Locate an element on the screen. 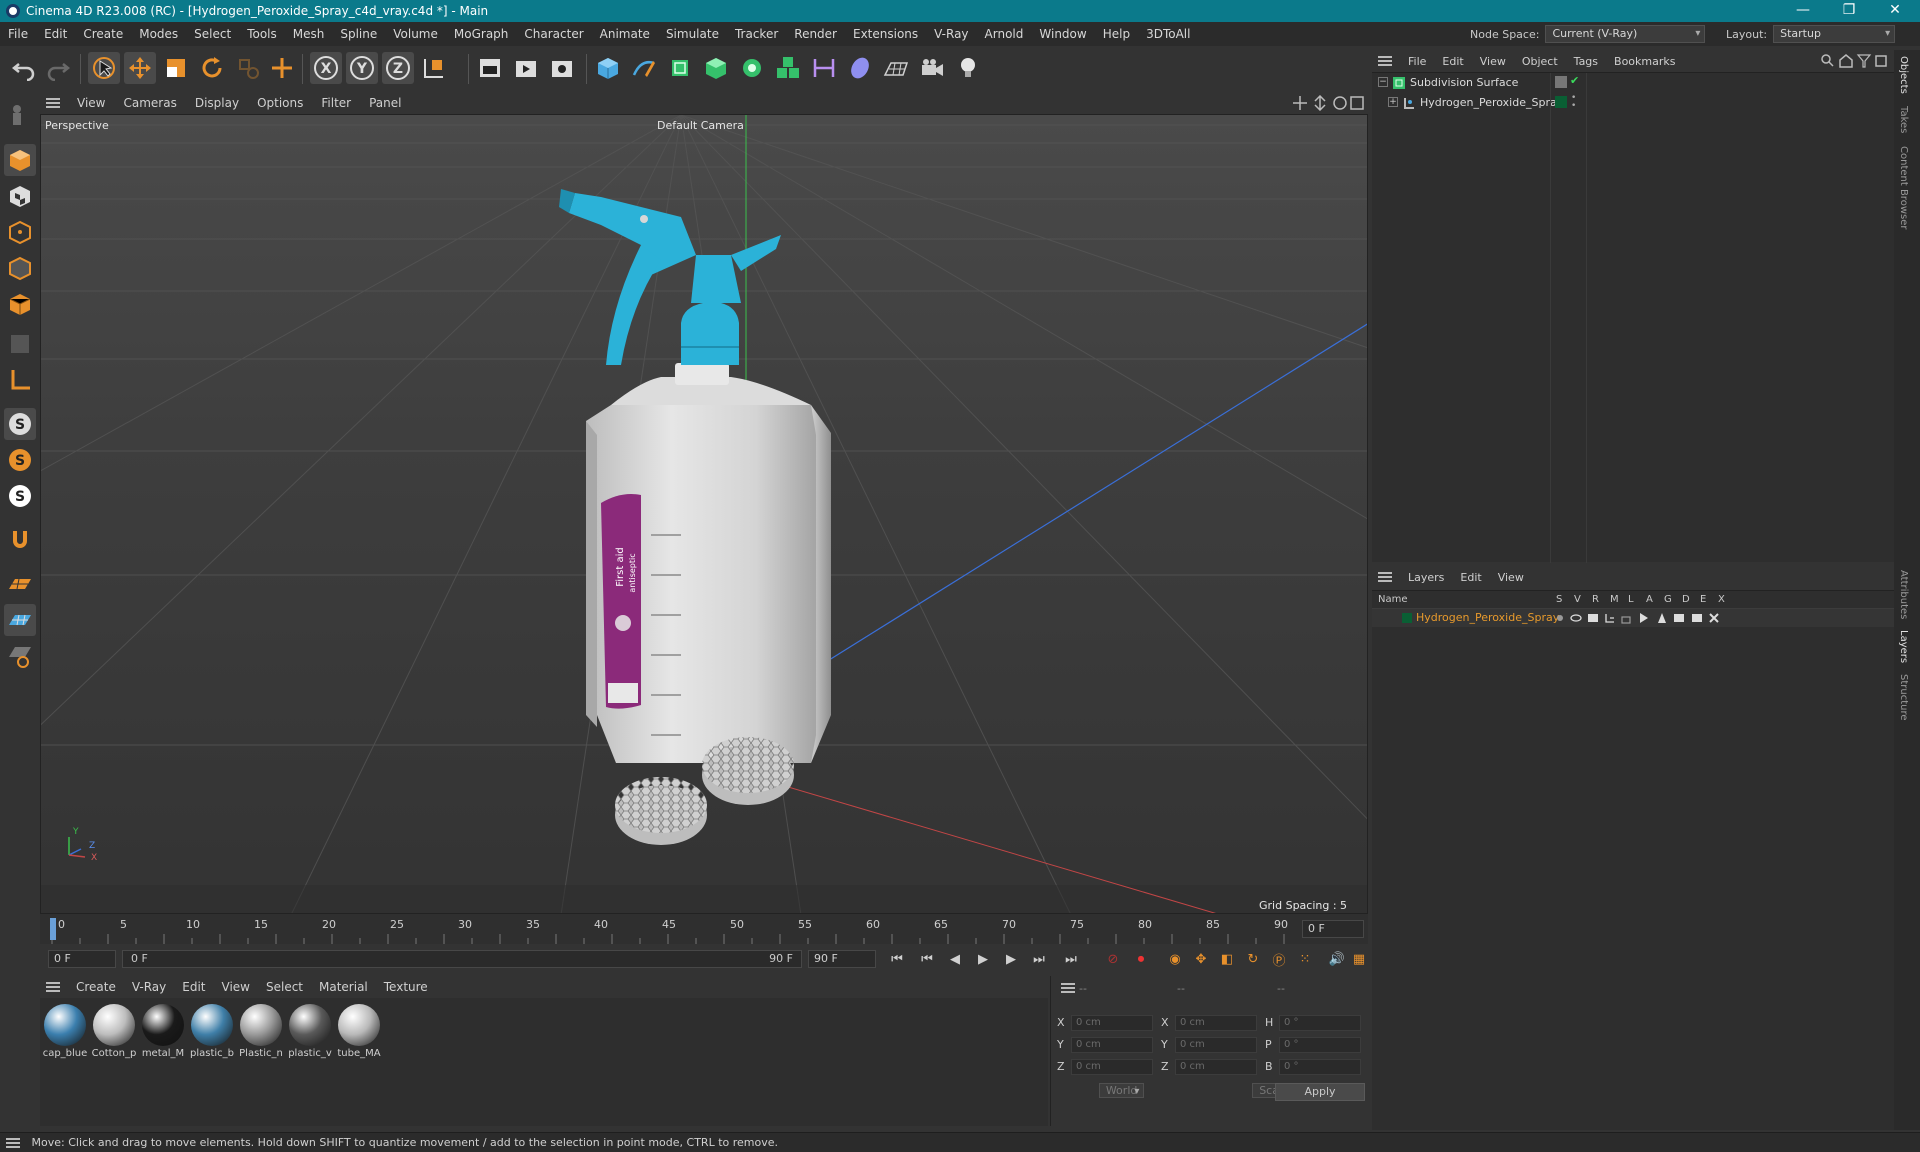 Image resolution: width=1920 pixels, height=1152 pixels. go-to-start-button: ⏮ is located at coordinates (897, 959).